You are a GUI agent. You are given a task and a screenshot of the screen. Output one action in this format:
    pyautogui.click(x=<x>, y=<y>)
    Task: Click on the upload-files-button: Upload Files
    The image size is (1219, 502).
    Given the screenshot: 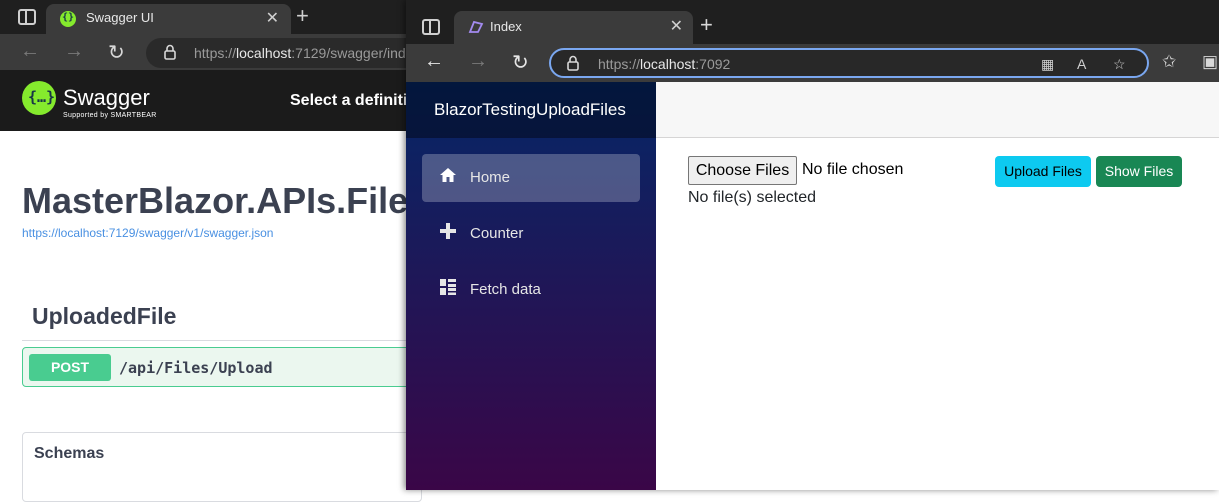 What is the action you would take?
    pyautogui.click(x=1043, y=171)
    